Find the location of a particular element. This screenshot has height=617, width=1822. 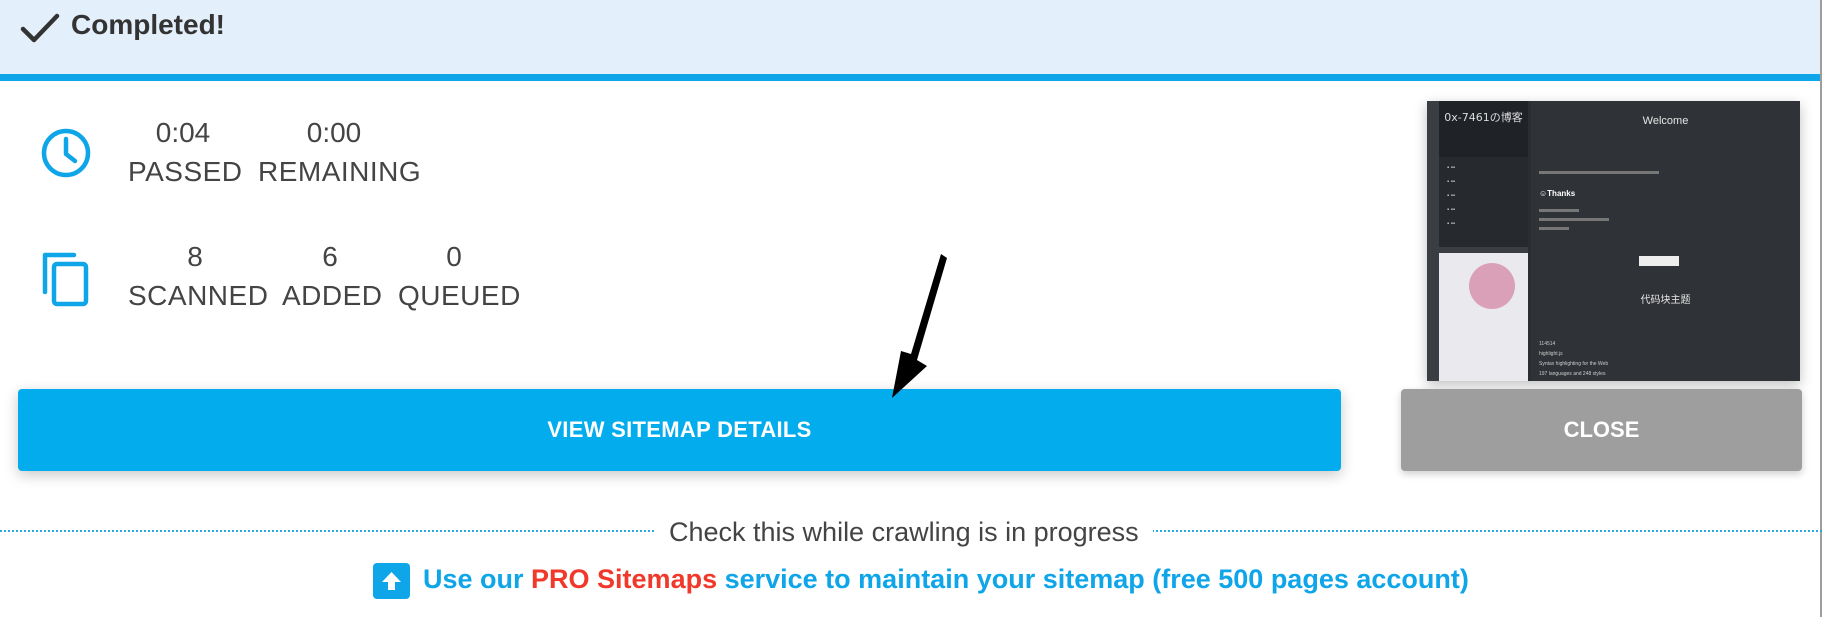

promo-text-before: Use our is located at coordinates (477, 579).